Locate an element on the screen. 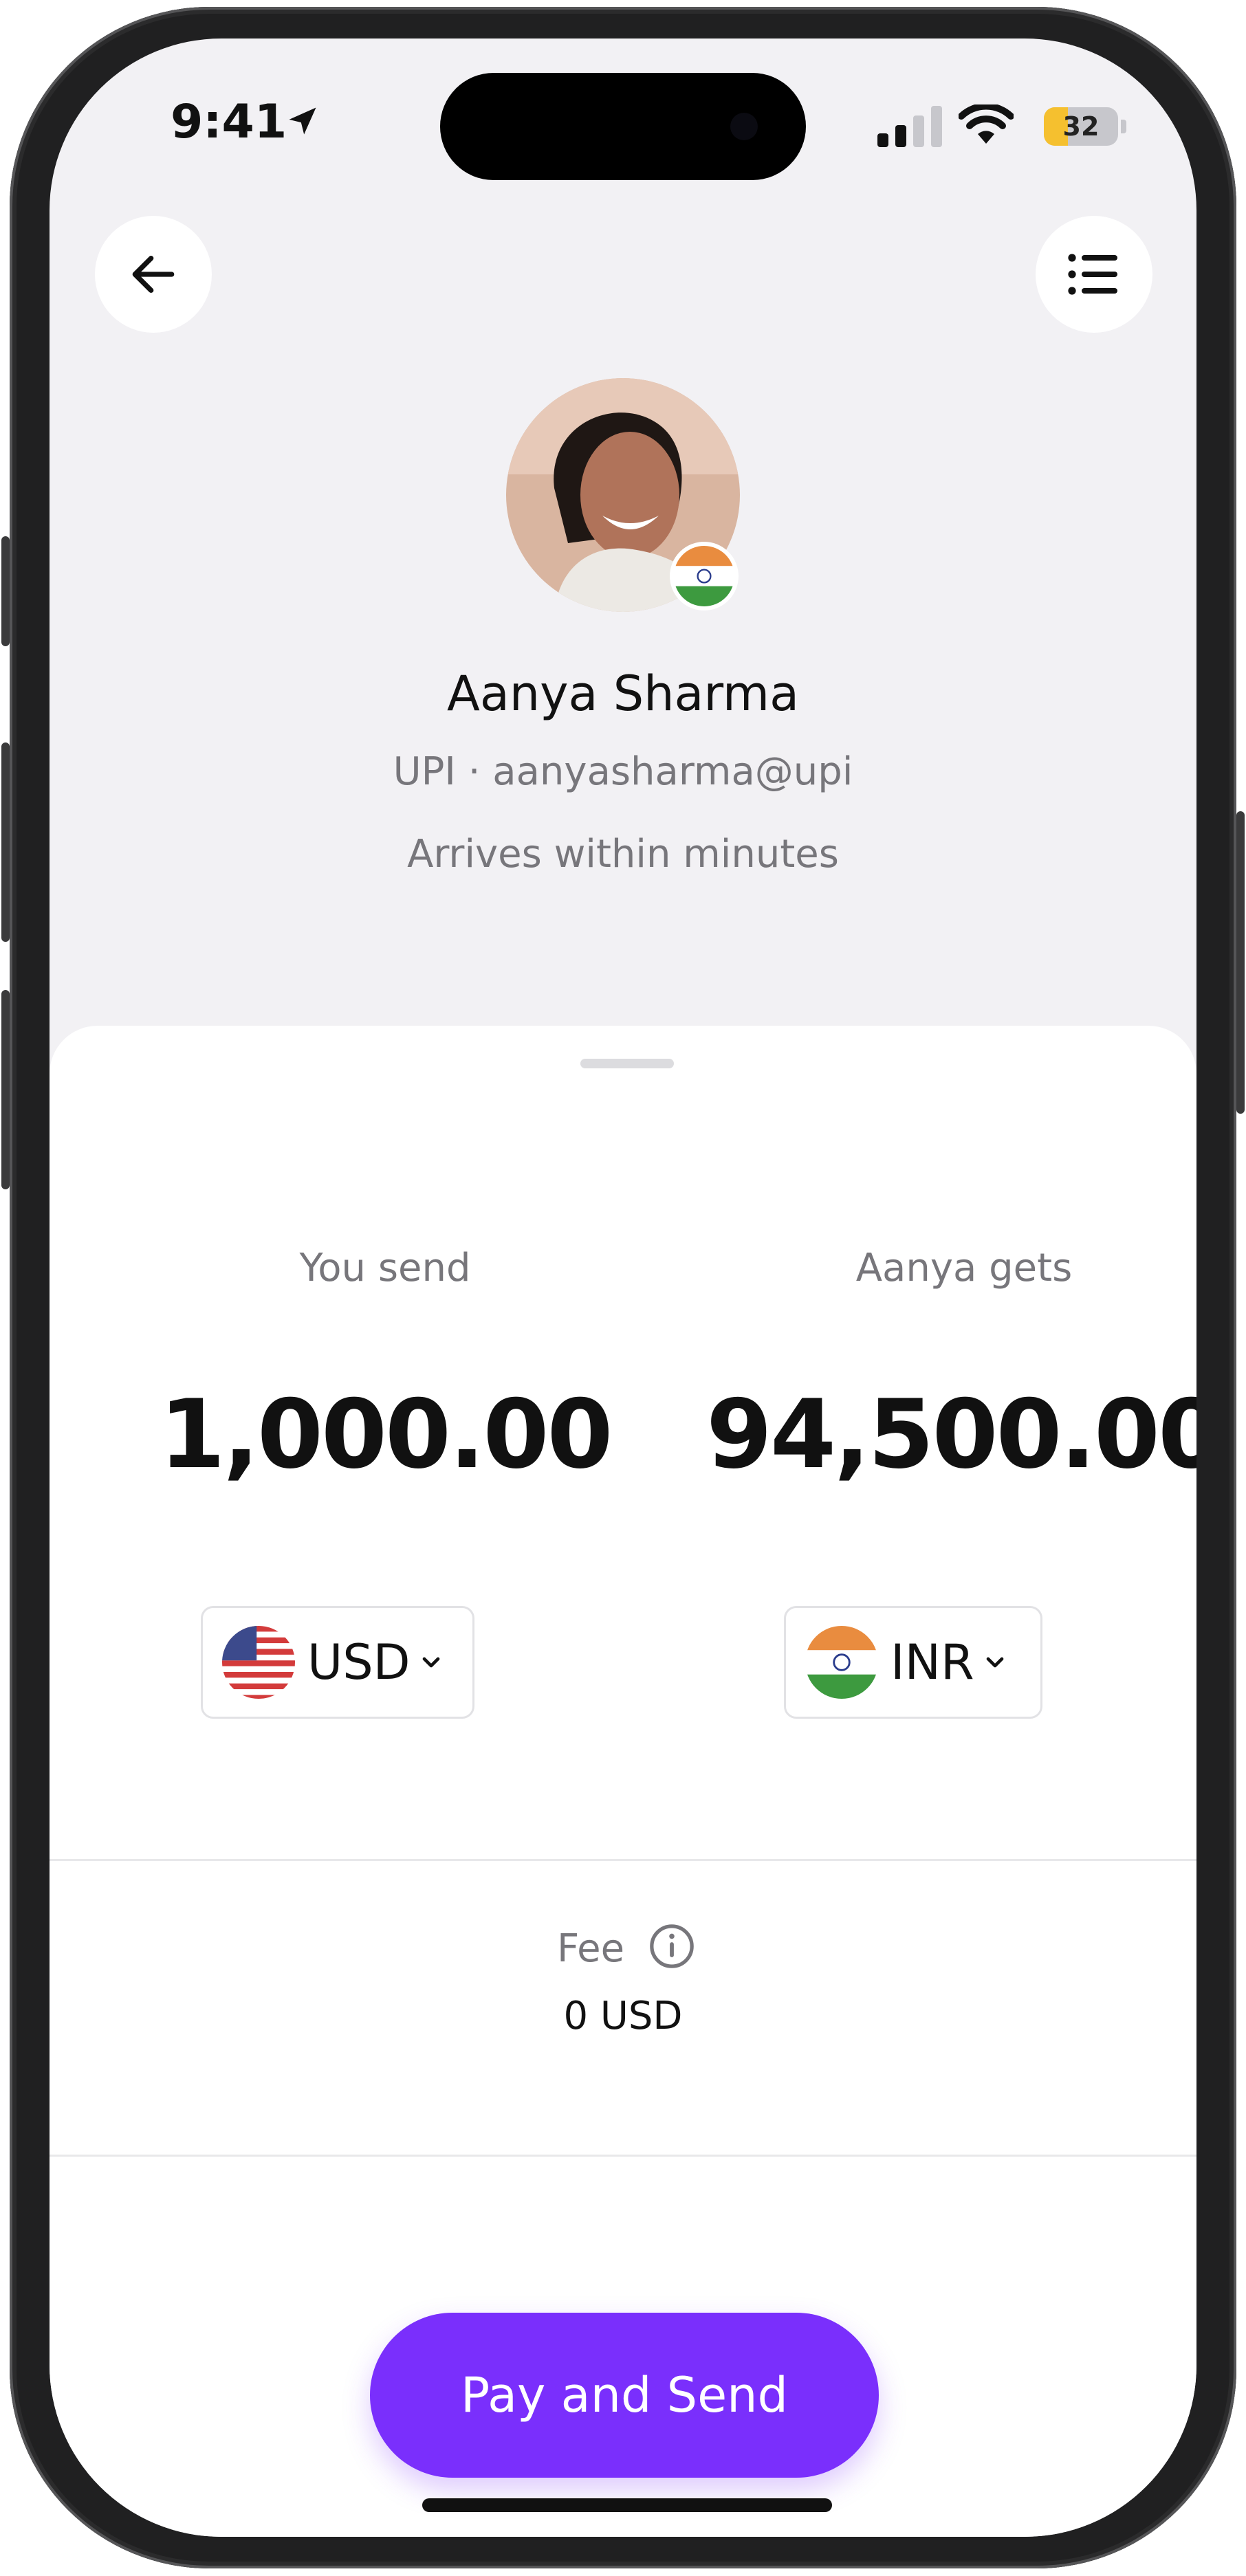 The height and width of the screenshot is (2576, 1246). send-currency-select: USD is located at coordinates (337, 1662).